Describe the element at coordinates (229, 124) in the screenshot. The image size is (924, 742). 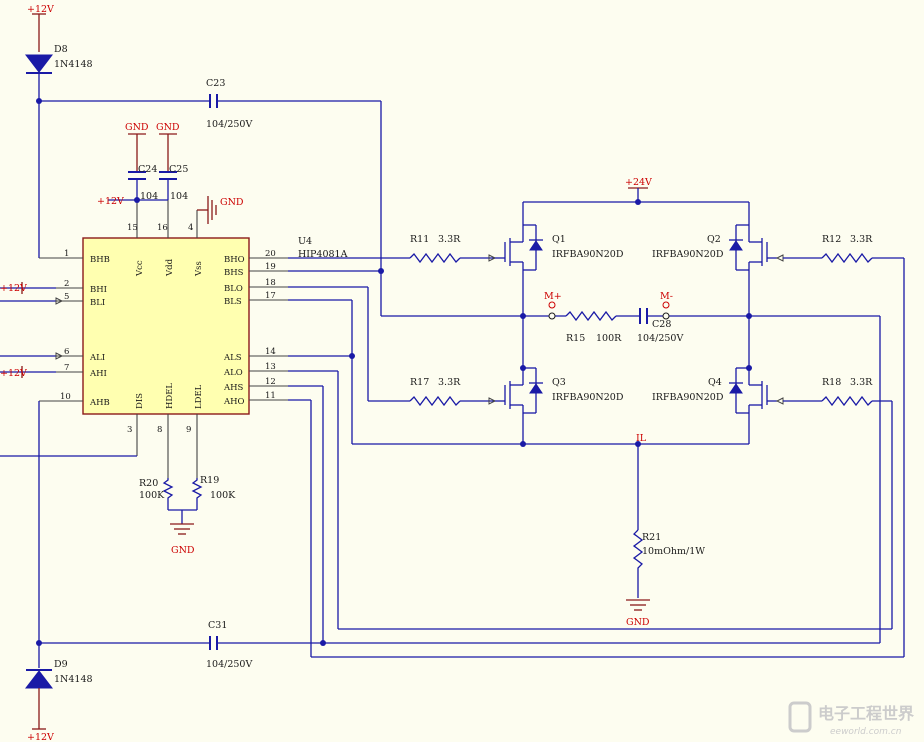
I see `c23-value: 104/250V` at that location.